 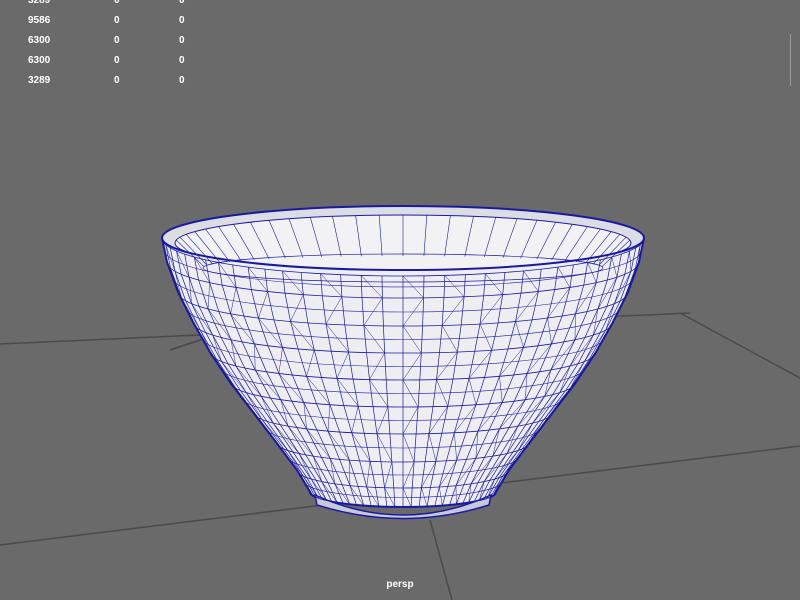 I want to click on view-cube-edge, so click(x=795, y=60).